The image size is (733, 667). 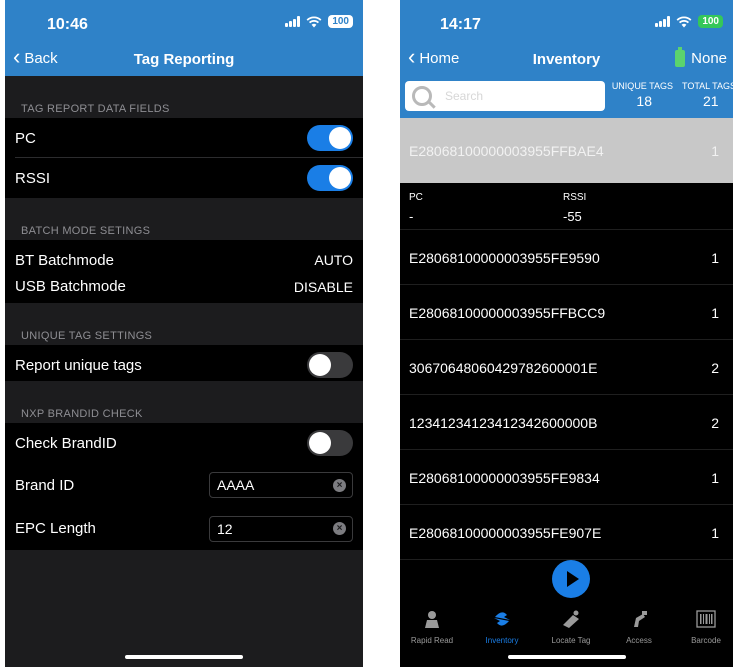 I want to click on row-label: Check BrandID, so click(x=66, y=443).